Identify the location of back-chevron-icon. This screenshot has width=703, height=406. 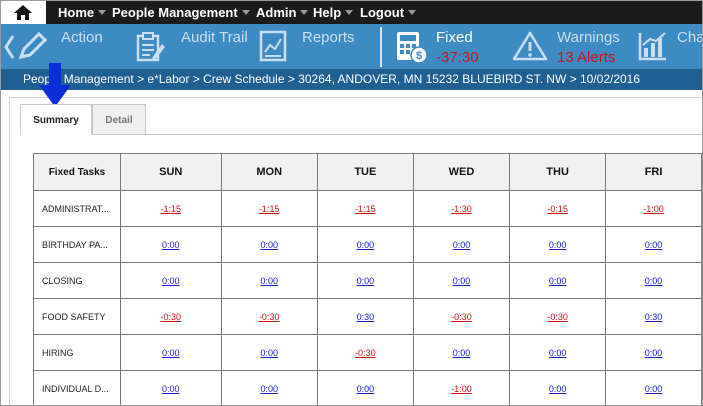
(9, 47).